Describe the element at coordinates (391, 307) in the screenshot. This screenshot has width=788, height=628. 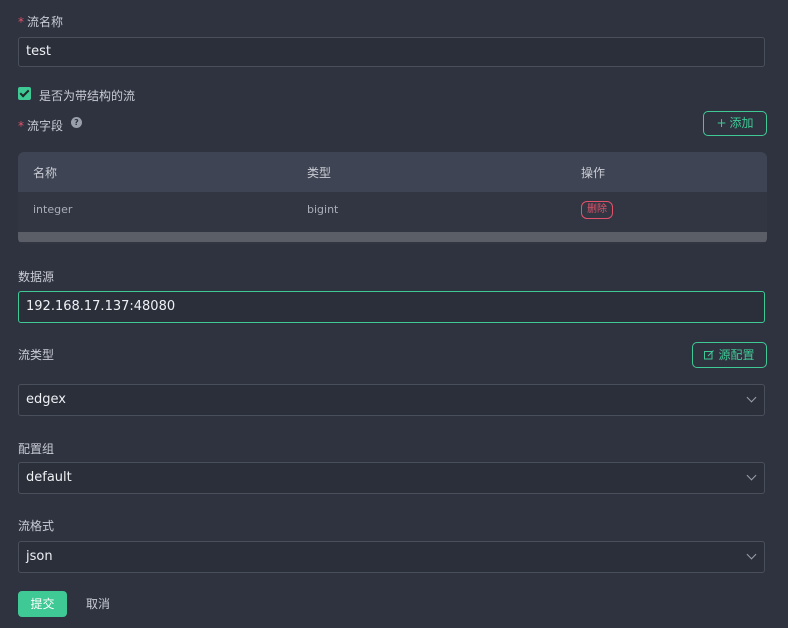
I see `datasource-input: 192.168.17.137:48080` at that location.